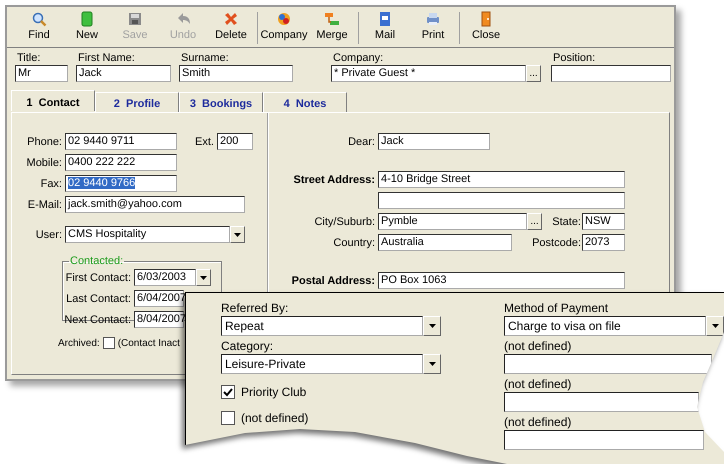 The image size is (724, 464). What do you see at coordinates (344, 222) in the screenshot?
I see `field-label: City/Suburb:` at bounding box center [344, 222].